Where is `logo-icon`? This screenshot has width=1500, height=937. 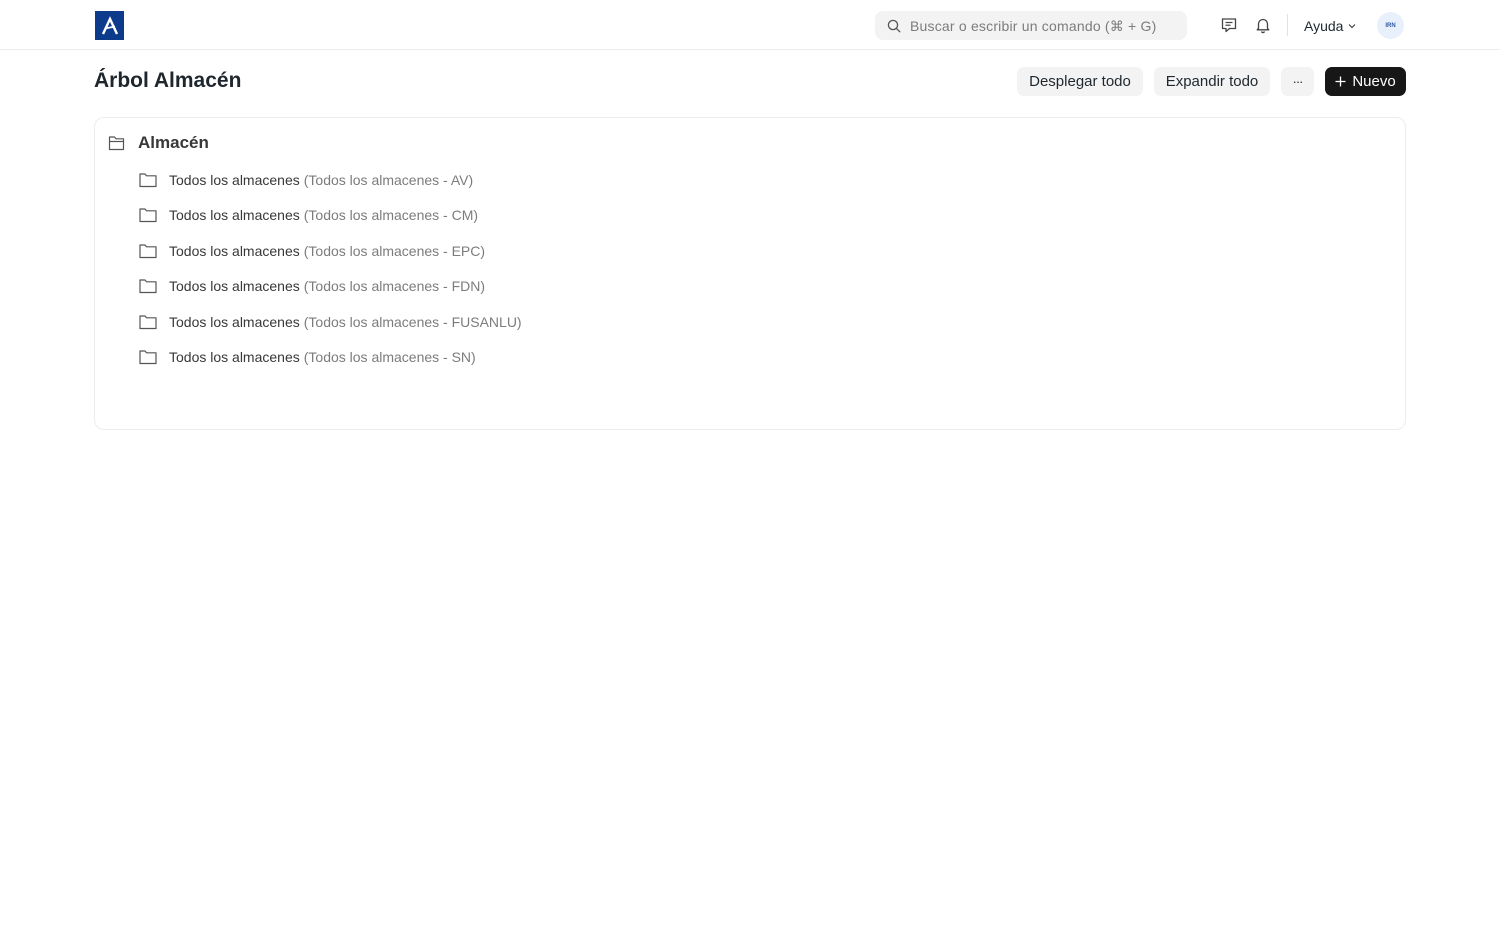 logo-icon is located at coordinates (109, 25).